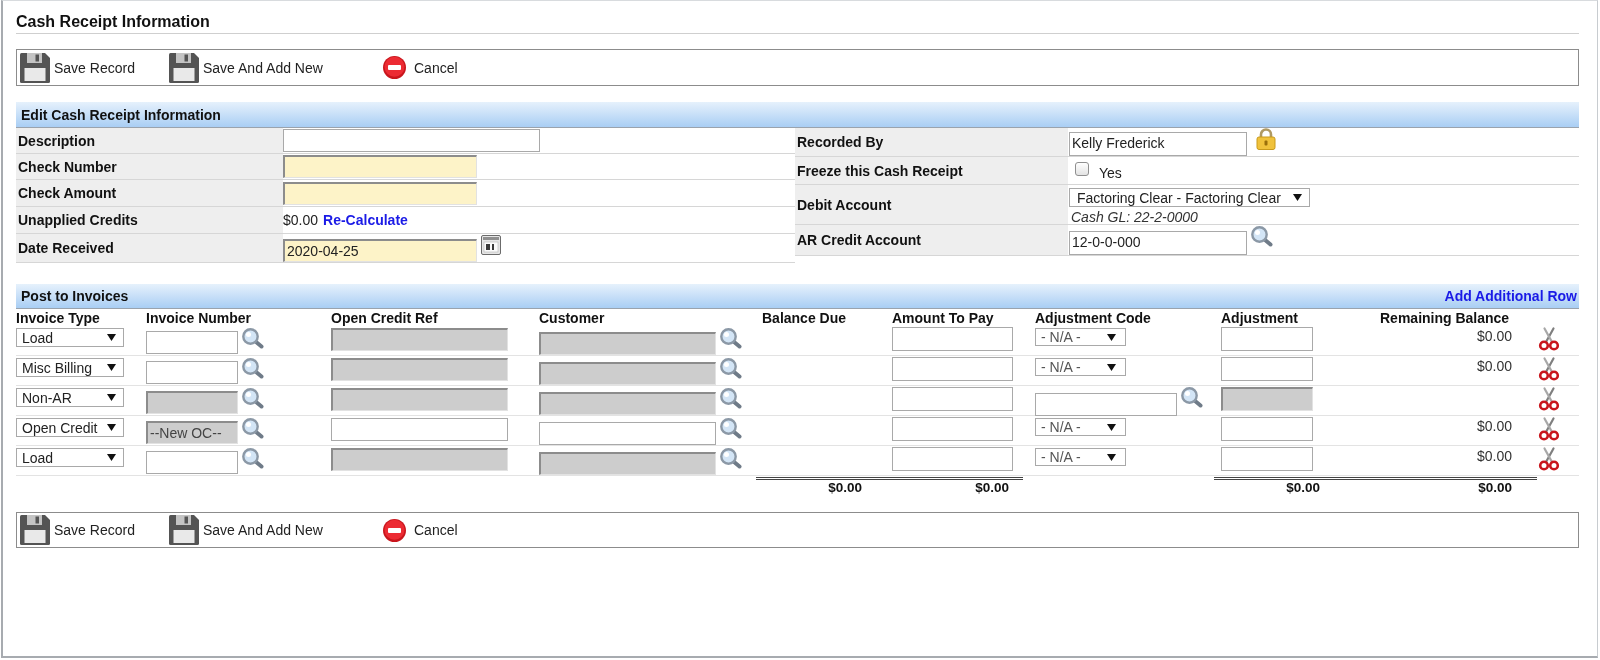 The height and width of the screenshot is (660, 1600). What do you see at coordinates (70, 367) in the screenshot?
I see `dropdown: Misc Billing` at bounding box center [70, 367].